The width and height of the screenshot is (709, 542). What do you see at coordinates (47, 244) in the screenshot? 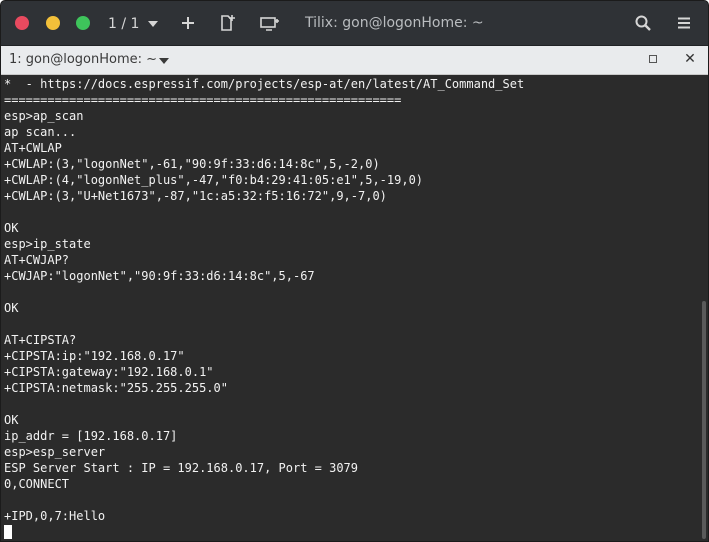
I see `terminal-line: esp>ip_state` at bounding box center [47, 244].